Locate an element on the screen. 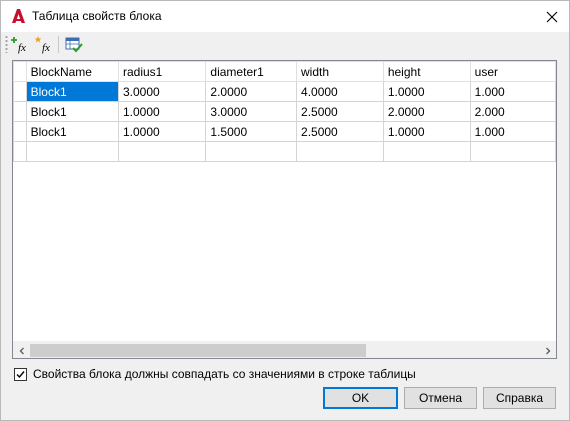 Image resolution: width=570 pixels, height=421 pixels. scroll-right-button is located at coordinates (547, 350).